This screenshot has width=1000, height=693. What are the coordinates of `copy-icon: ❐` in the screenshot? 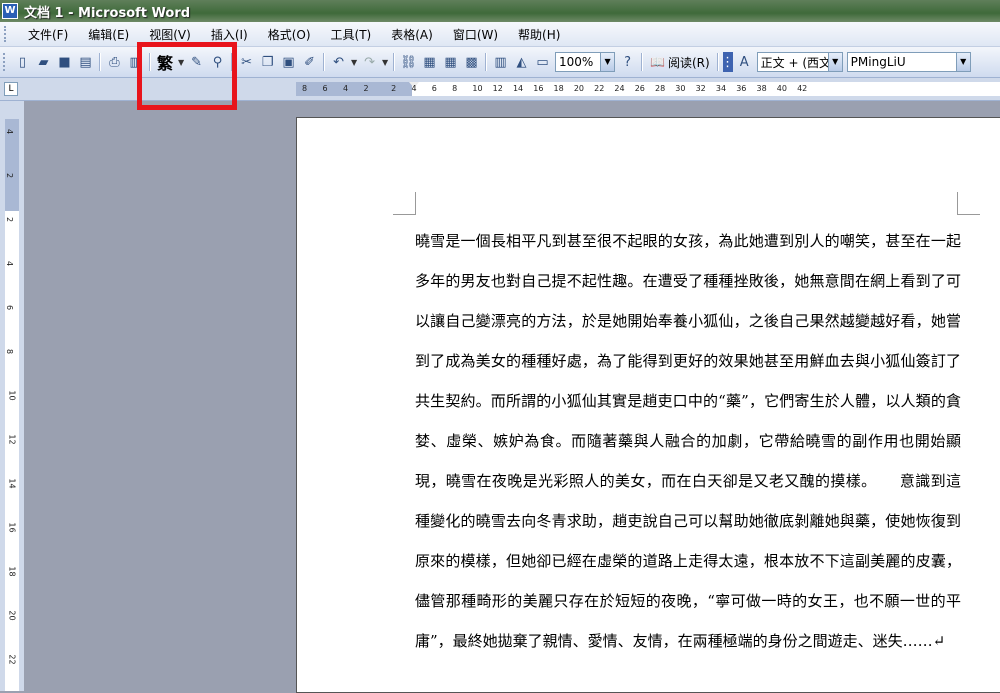 It's located at (267, 62).